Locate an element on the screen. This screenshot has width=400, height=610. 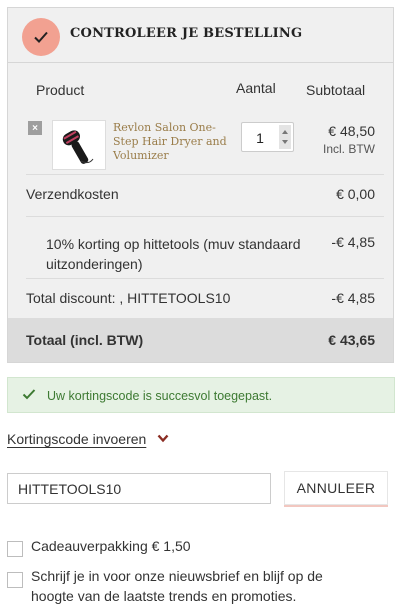
step-complete-badge is located at coordinates (41, 37).